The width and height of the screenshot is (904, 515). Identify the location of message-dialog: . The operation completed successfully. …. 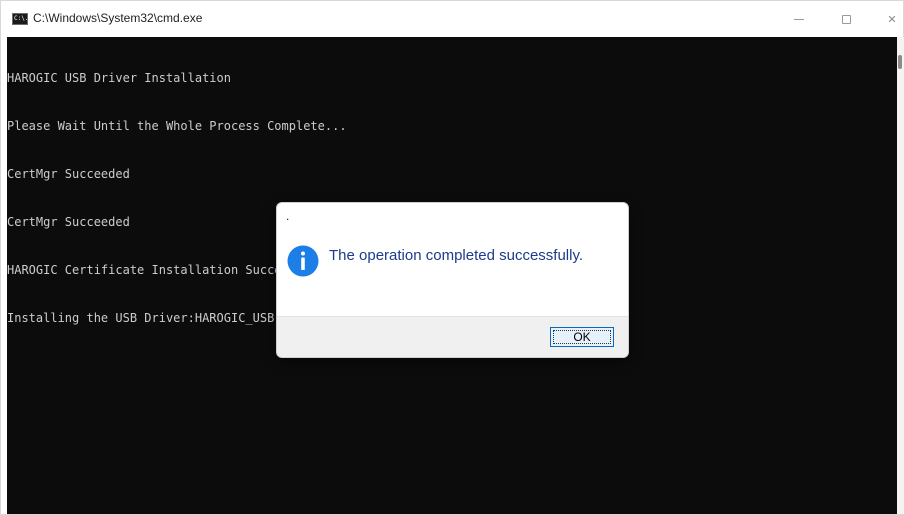
(452, 280).